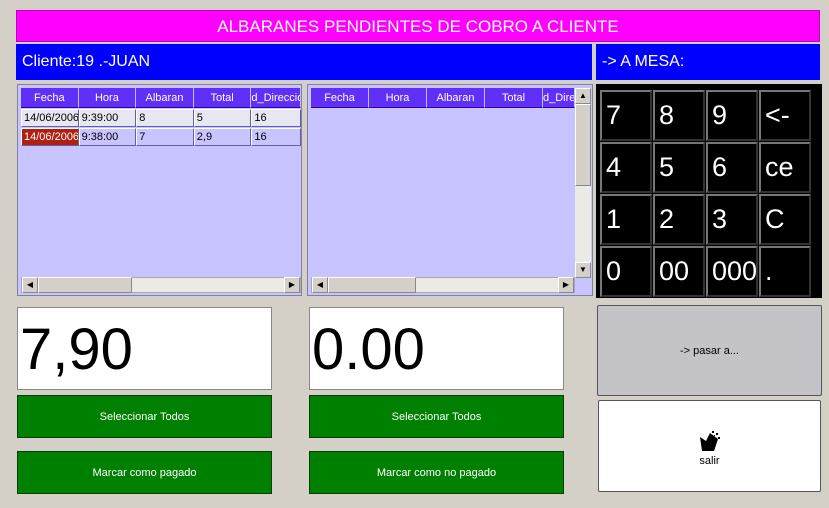  Describe the element at coordinates (679, 167) in the screenshot. I see `keypad-key: 5` at that location.